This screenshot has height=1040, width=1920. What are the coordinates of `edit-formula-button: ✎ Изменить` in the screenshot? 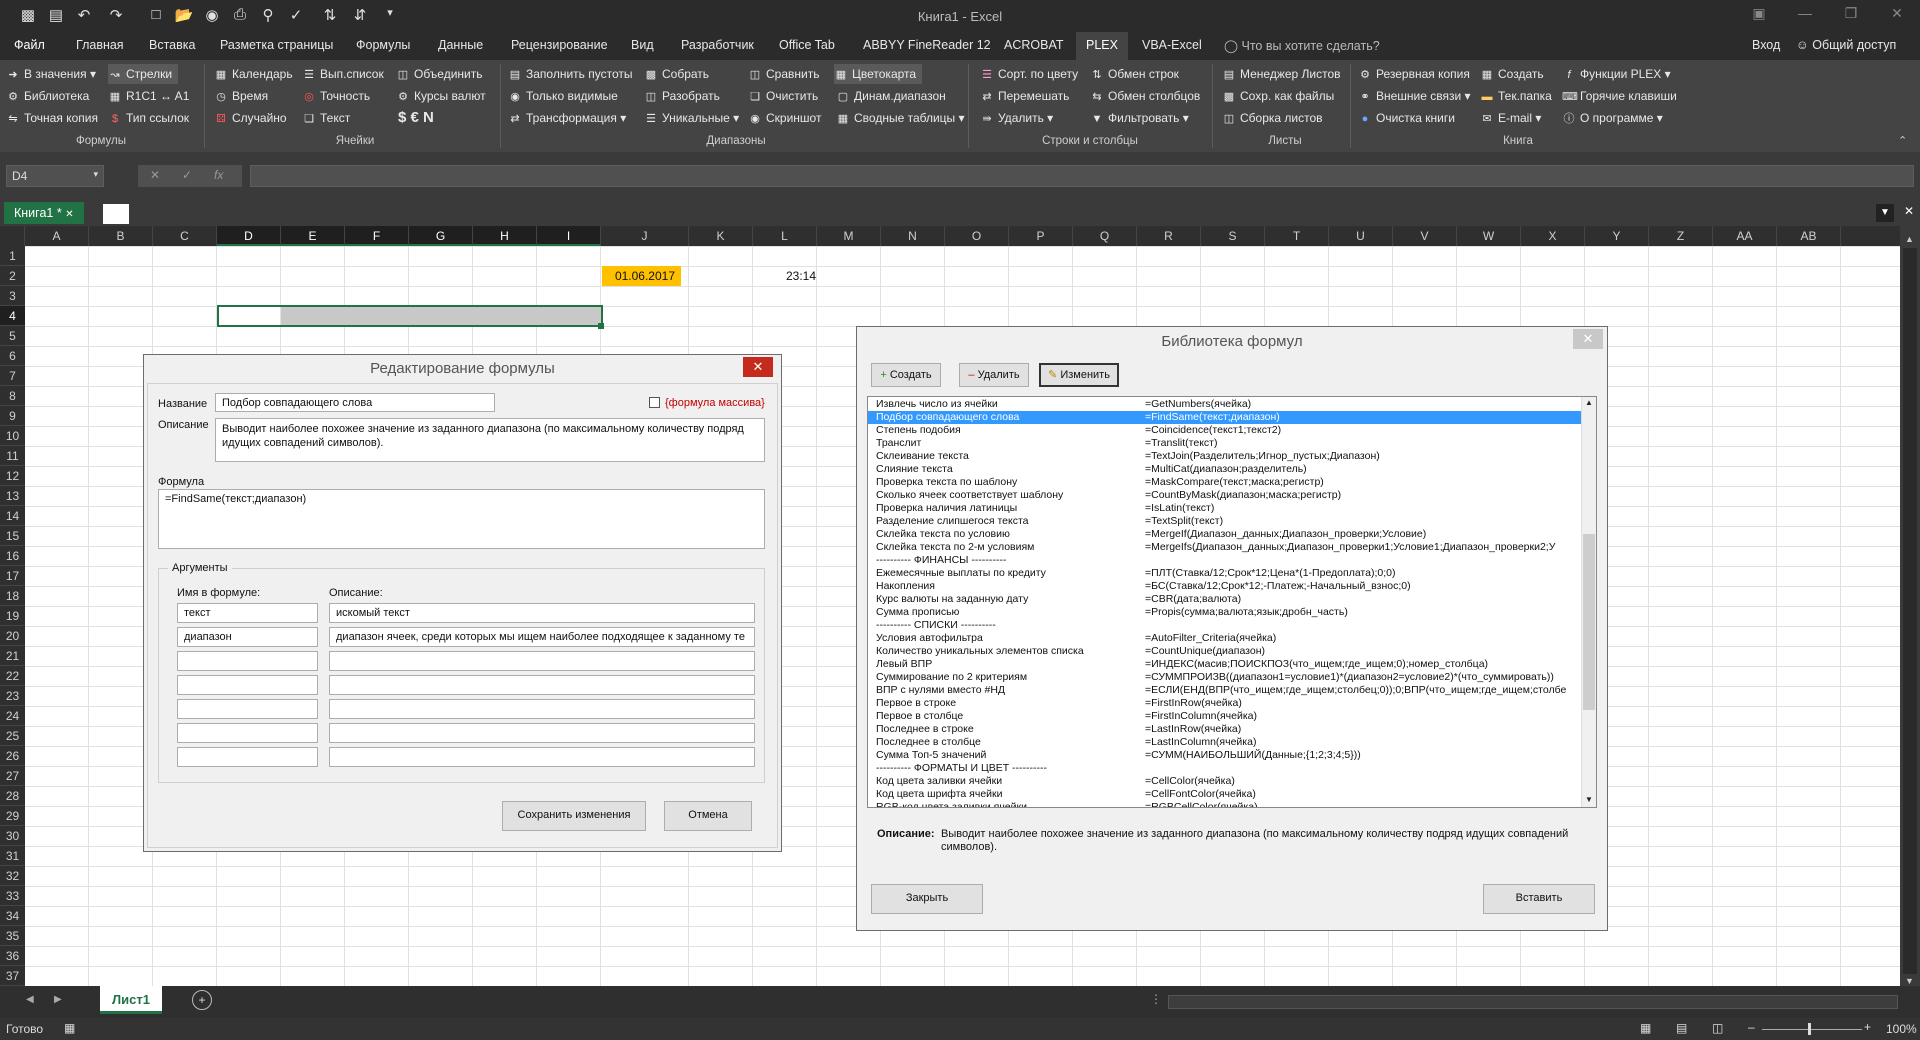 It's located at (1079, 375).